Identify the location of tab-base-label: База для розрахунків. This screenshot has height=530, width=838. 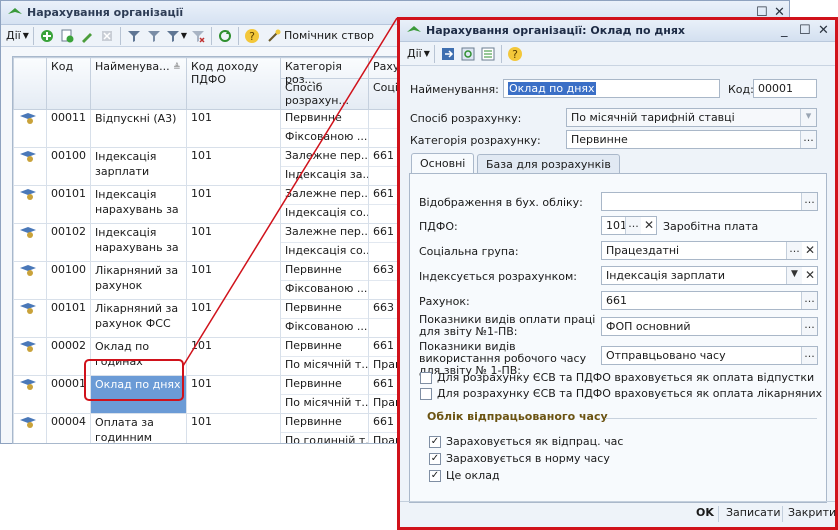
(548, 164).